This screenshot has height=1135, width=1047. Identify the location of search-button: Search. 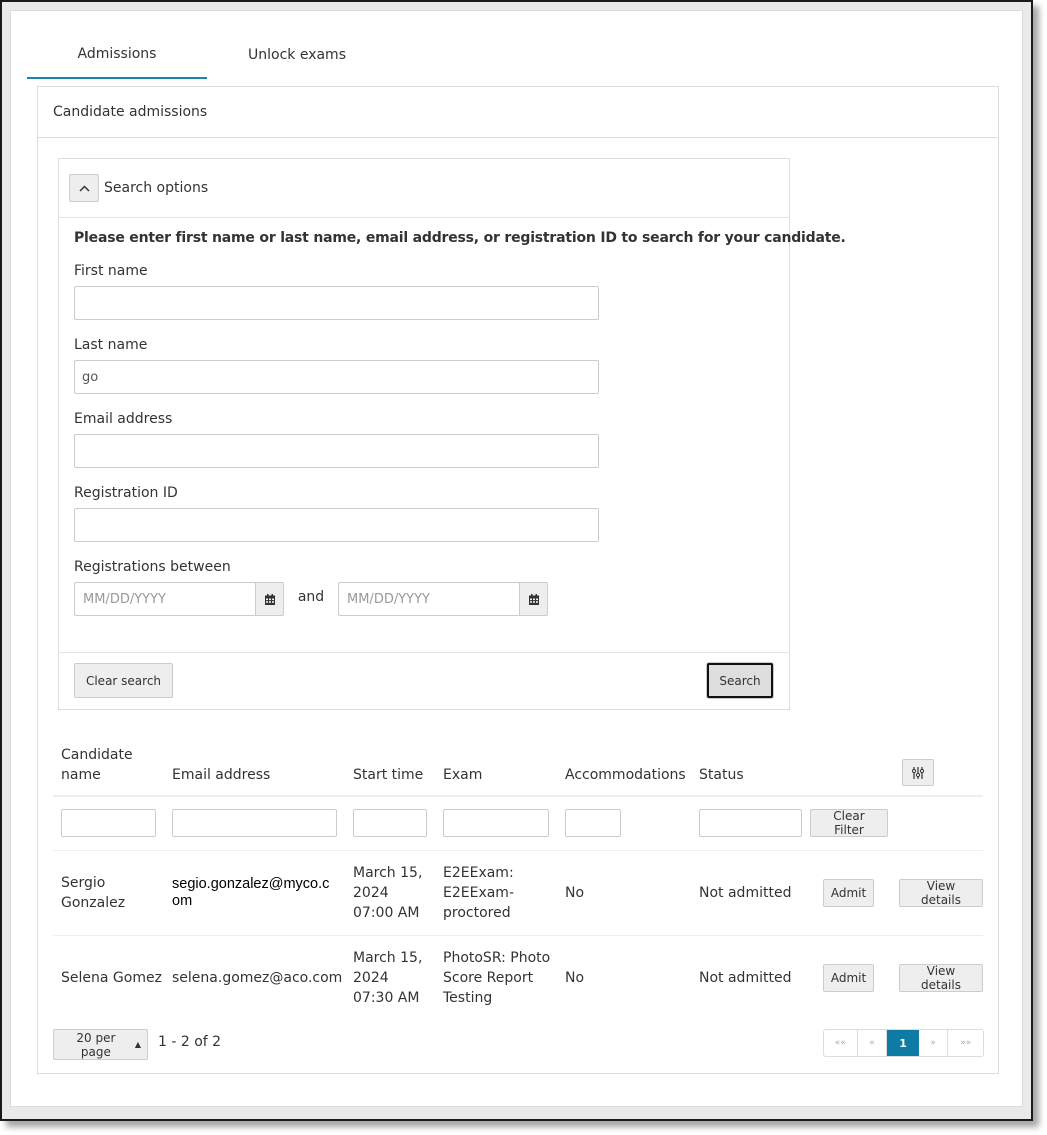
(740, 680).